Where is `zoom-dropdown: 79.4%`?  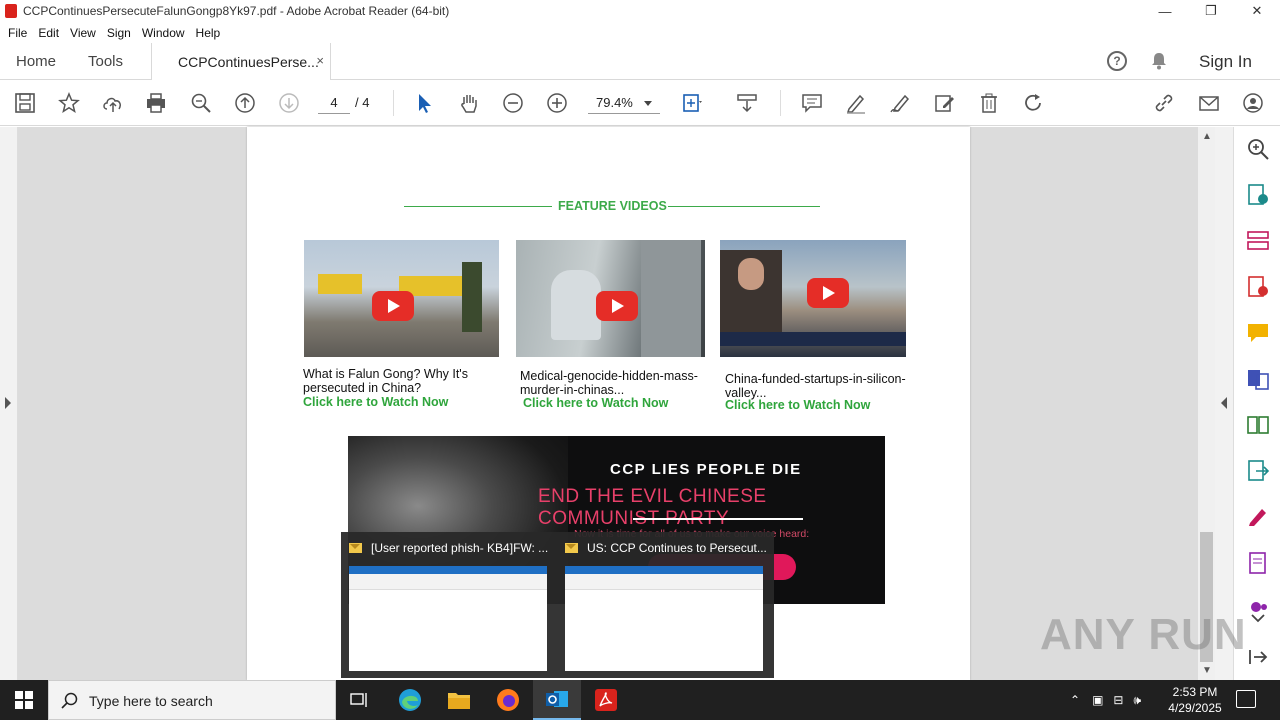
zoom-dropdown: 79.4% is located at coordinates (624, 103).